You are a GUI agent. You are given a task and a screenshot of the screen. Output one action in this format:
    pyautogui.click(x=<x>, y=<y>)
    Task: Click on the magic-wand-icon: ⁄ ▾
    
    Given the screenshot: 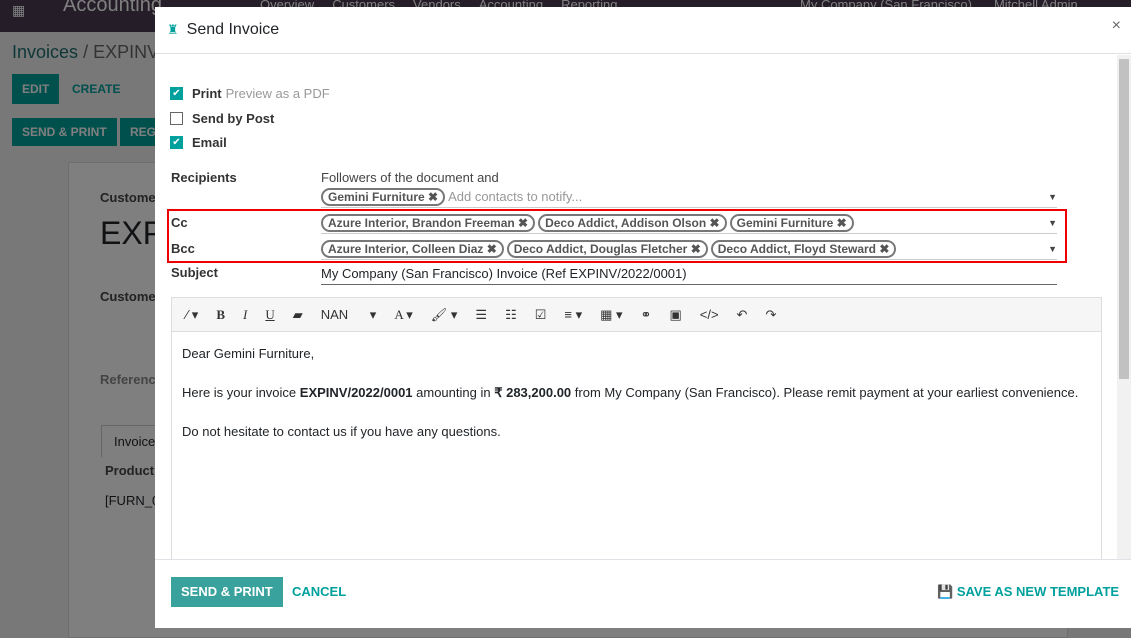 What is the action you would take?
    pyautogui.click(x=192, y=315)
    